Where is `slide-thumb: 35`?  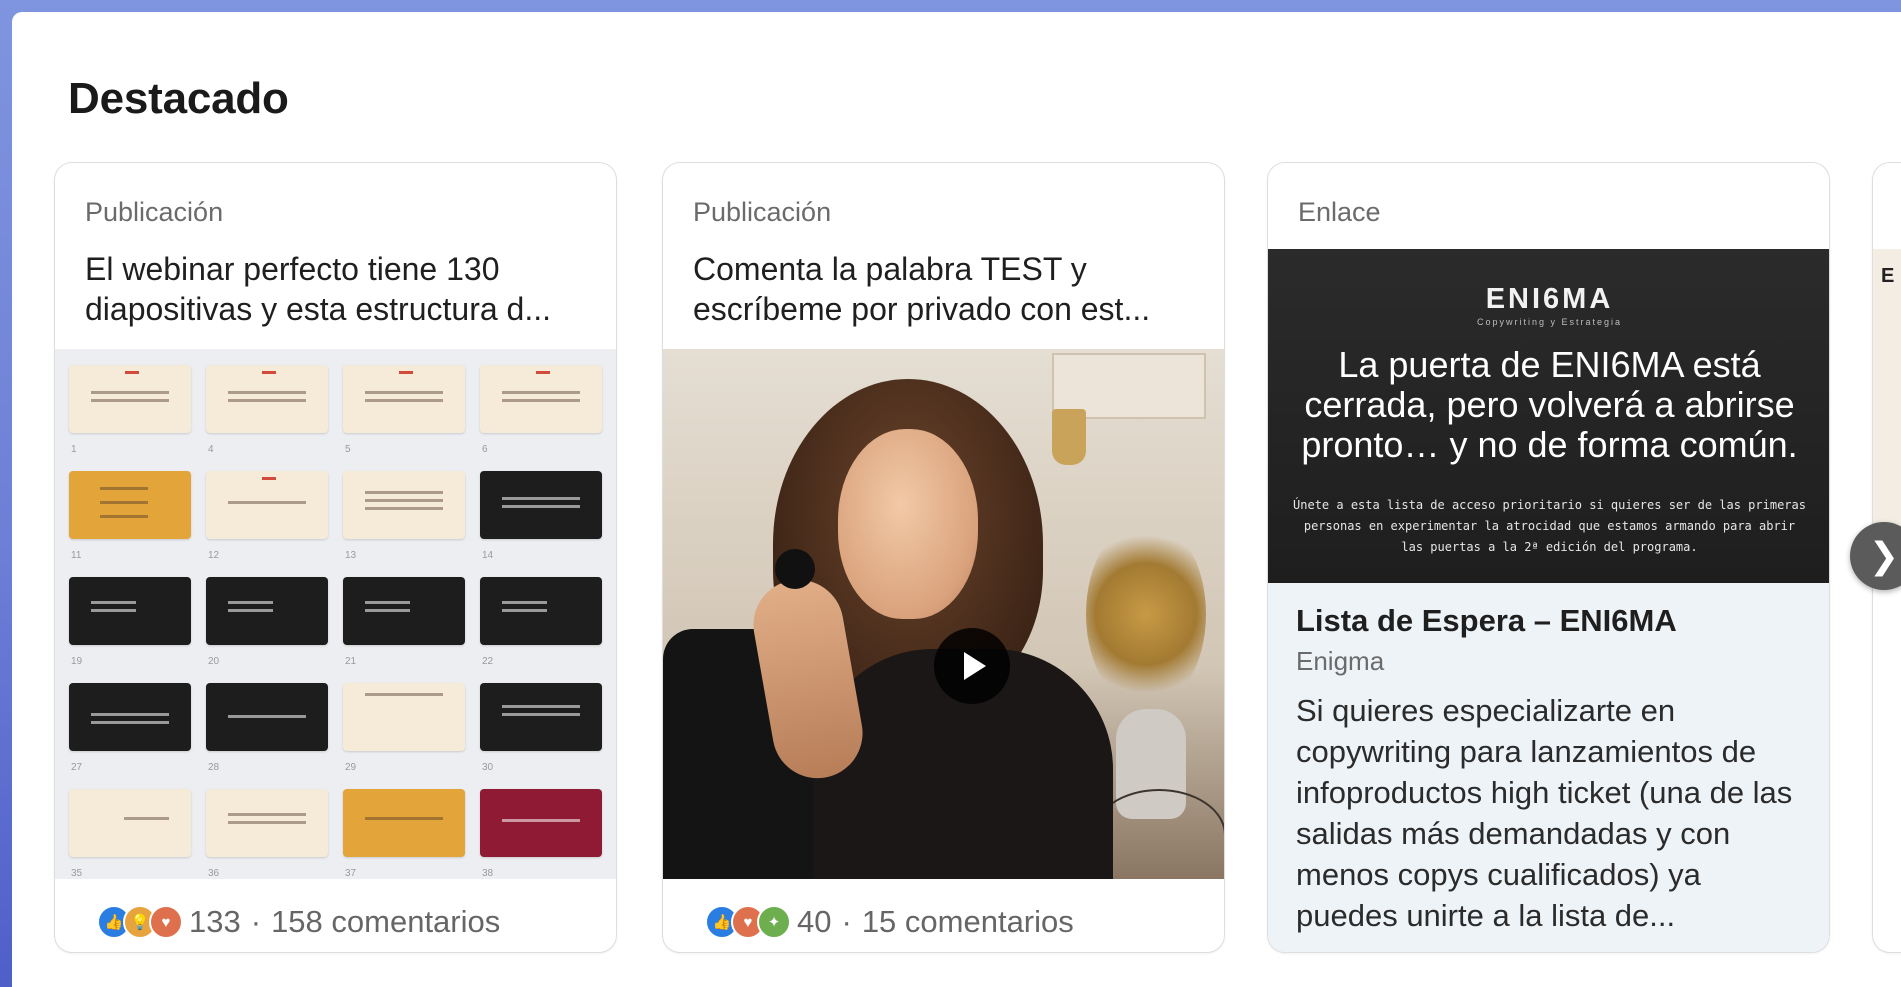
slide-thumb: 35 is located at coordinates (130, 834).